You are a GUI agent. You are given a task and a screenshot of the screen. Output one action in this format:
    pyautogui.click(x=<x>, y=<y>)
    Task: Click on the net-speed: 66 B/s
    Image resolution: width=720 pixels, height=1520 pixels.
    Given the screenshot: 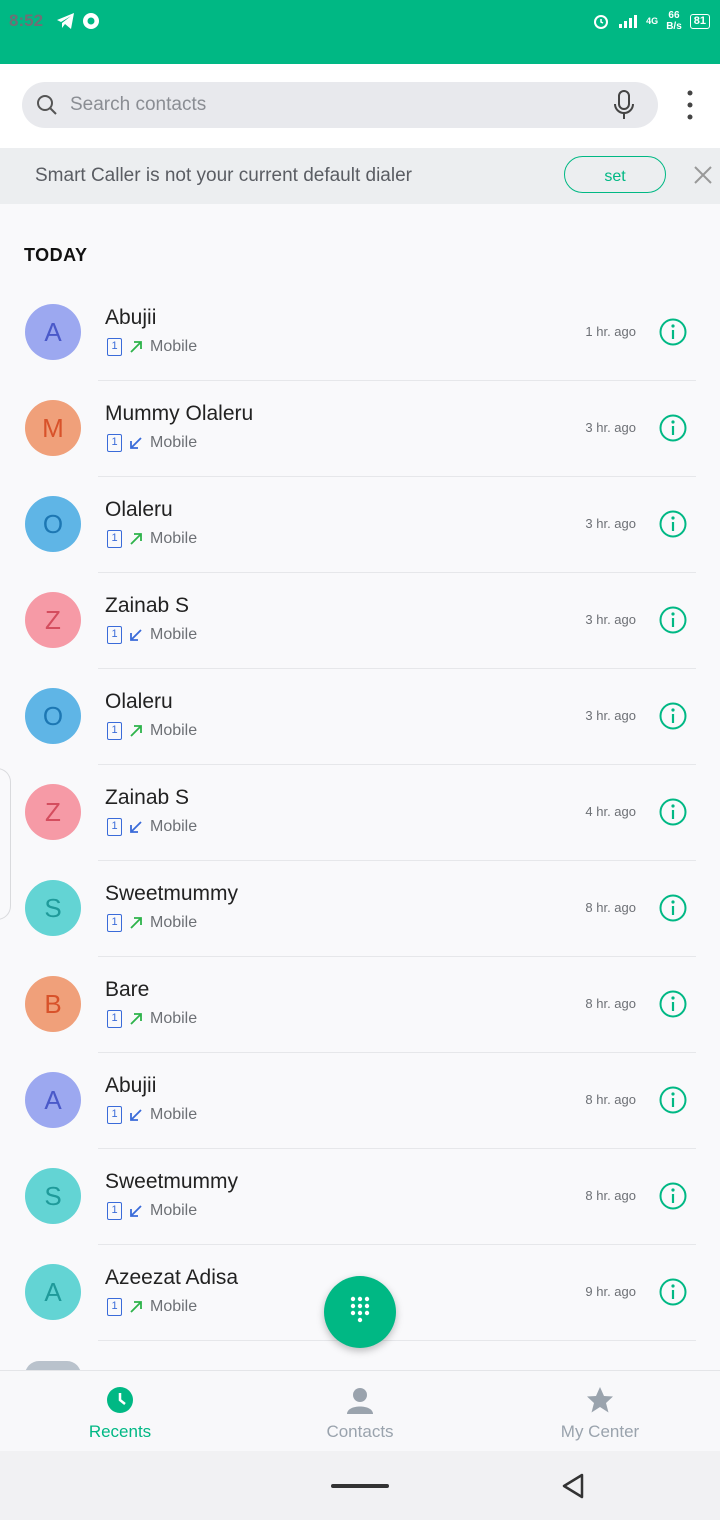 What is the action you would take?
    pyautogui.click(x=674, y=21)
    